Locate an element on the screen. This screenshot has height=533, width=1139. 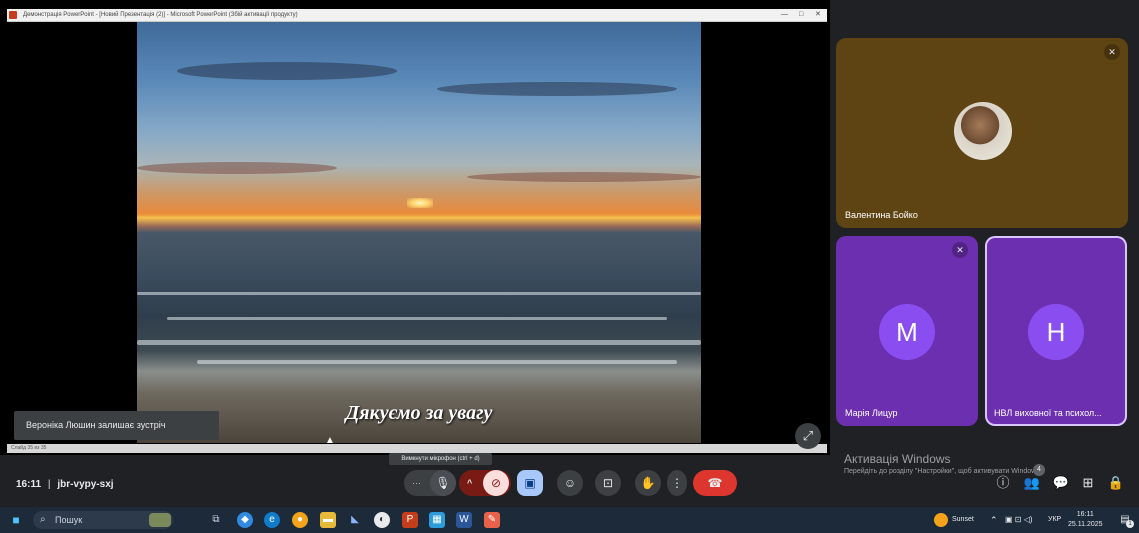
captions-icon: ⊡ is located at coordinates (608, 483).